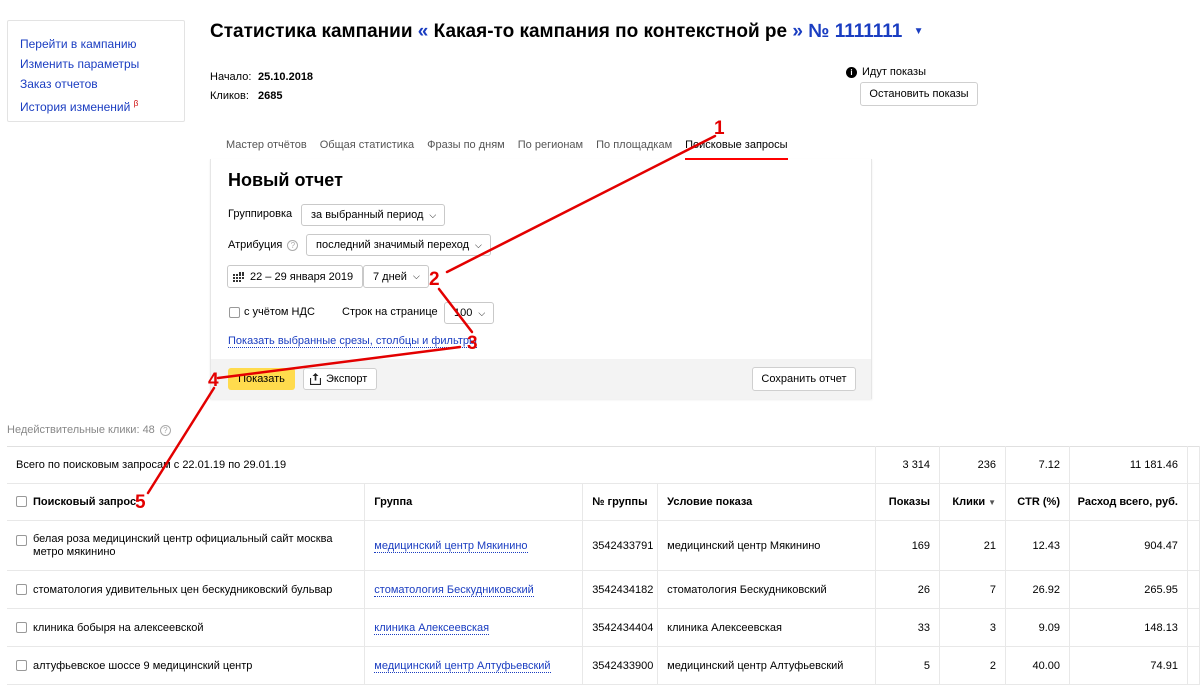 The width and height of the screenshot is (1200, 695). I want to click on clicks-value: 2685, so click(270, 96).